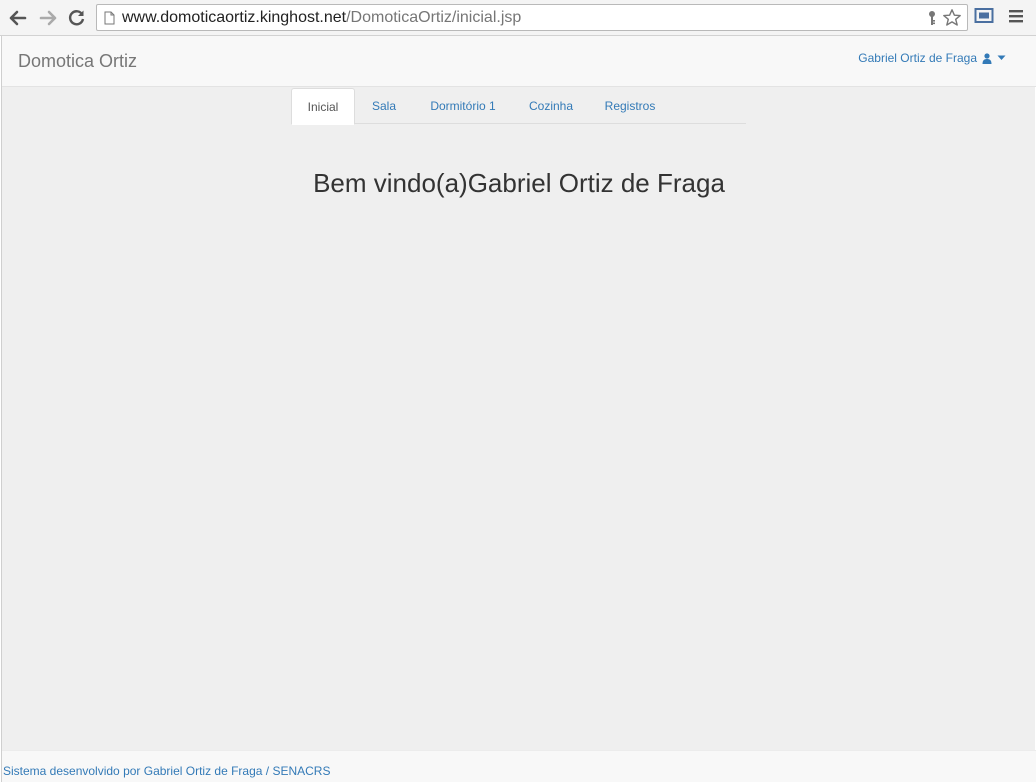  I want to click on navbar: Domotica Ortiz Gabriel Ortiz de Fraga, so click(519, 61).